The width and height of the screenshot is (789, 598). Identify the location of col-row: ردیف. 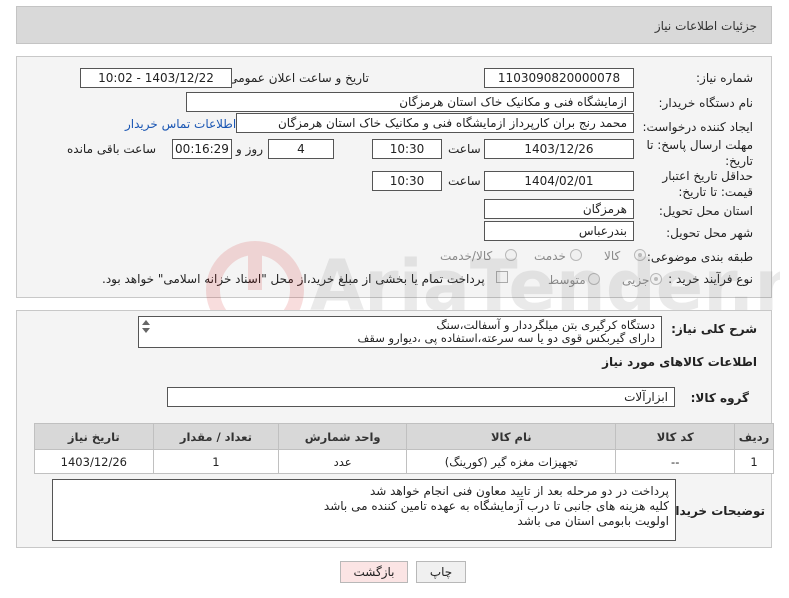
(754, 436).